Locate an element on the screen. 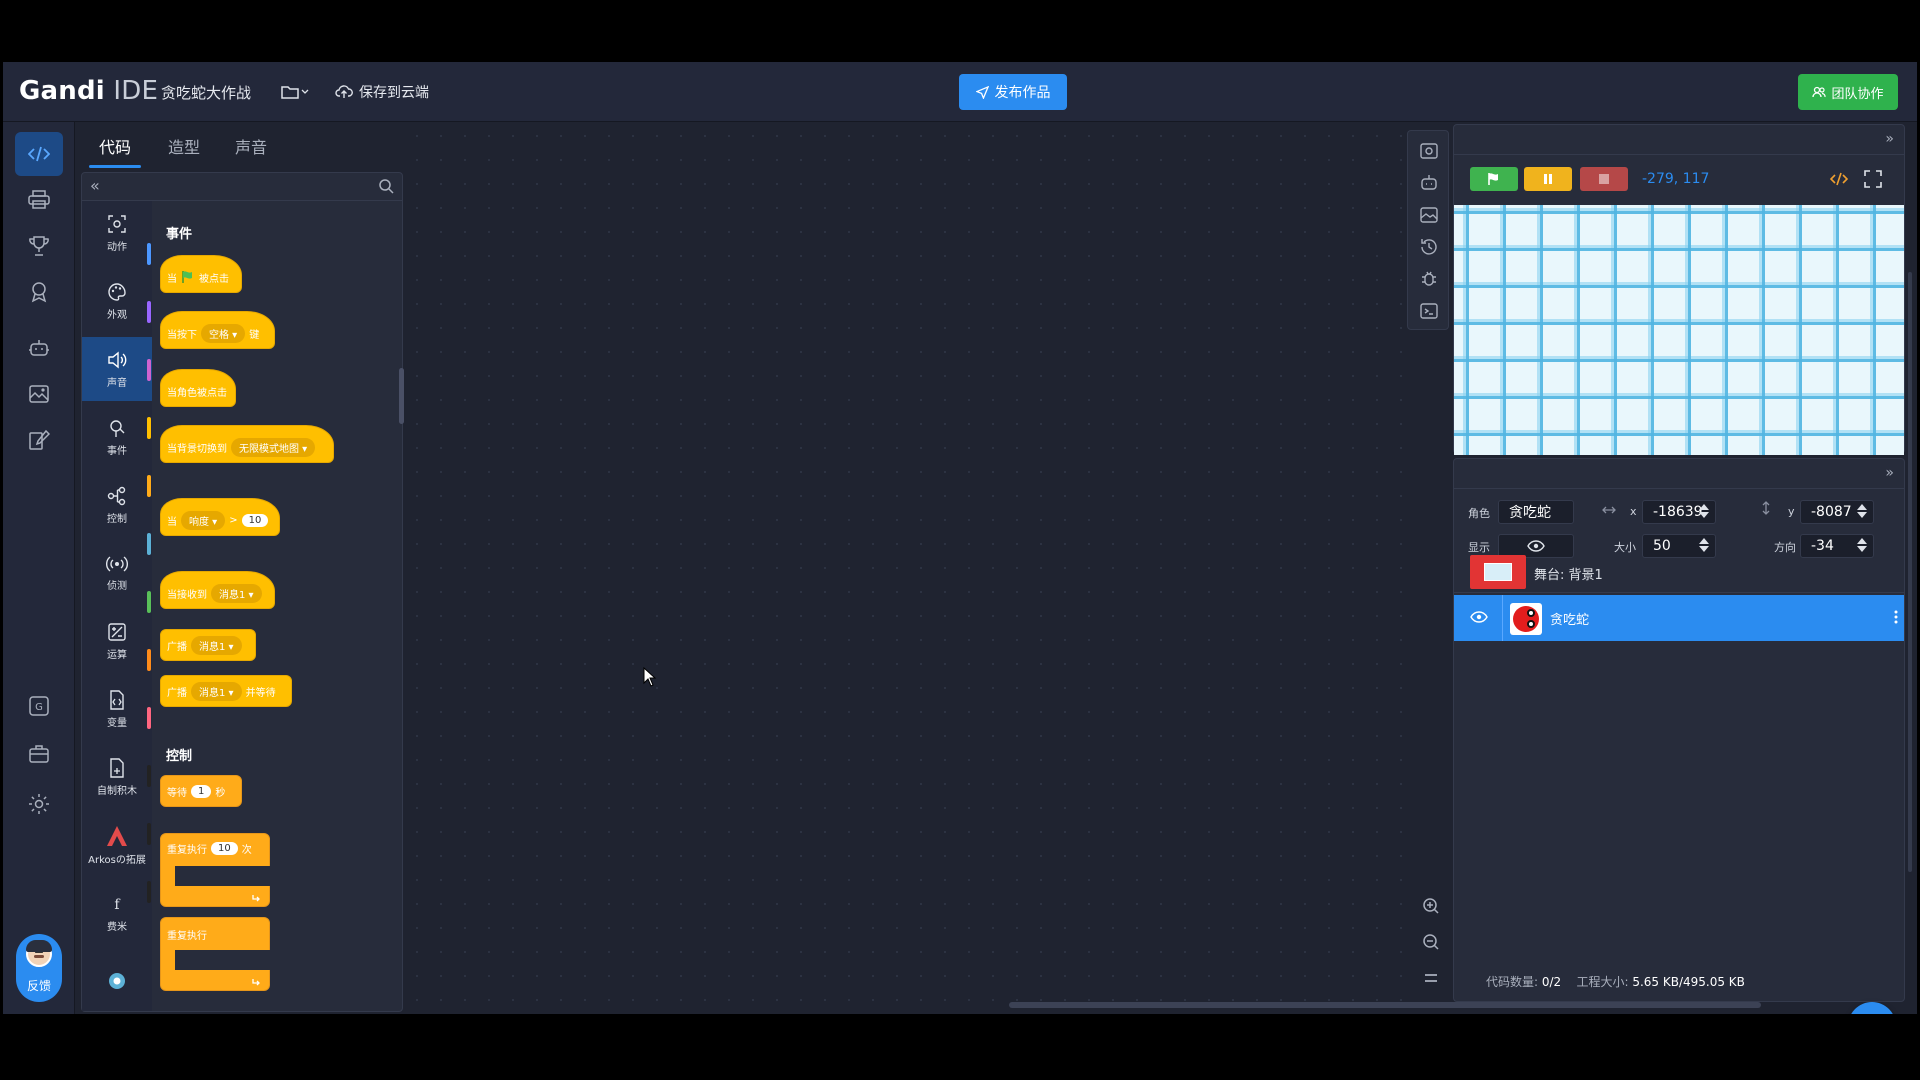  category-sound: 声音 is located at coordinates (117, 369).